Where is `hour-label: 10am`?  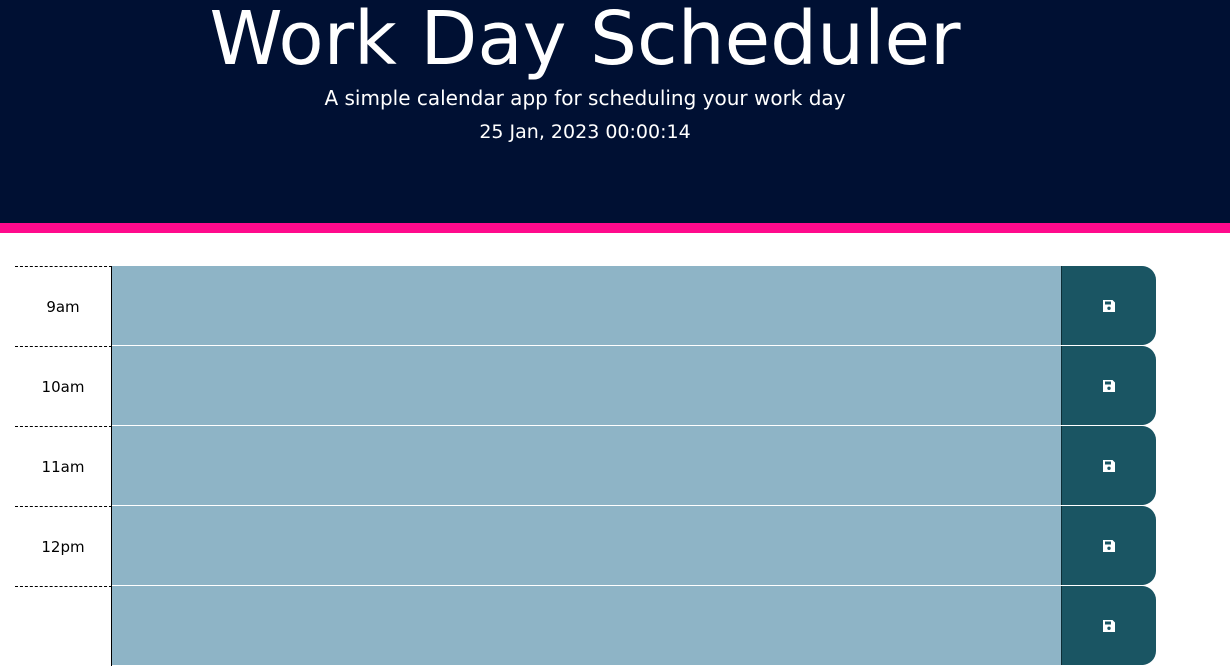 hour-label: 10am is located at coordinates (63, 386).